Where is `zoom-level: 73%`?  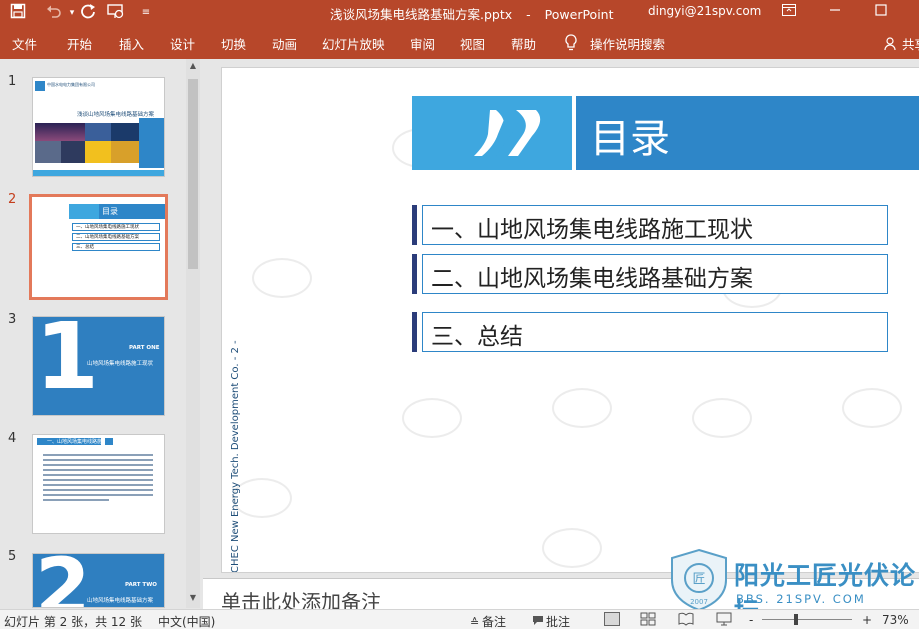
zoom-level: 73% is located at coordinates (895, 620).